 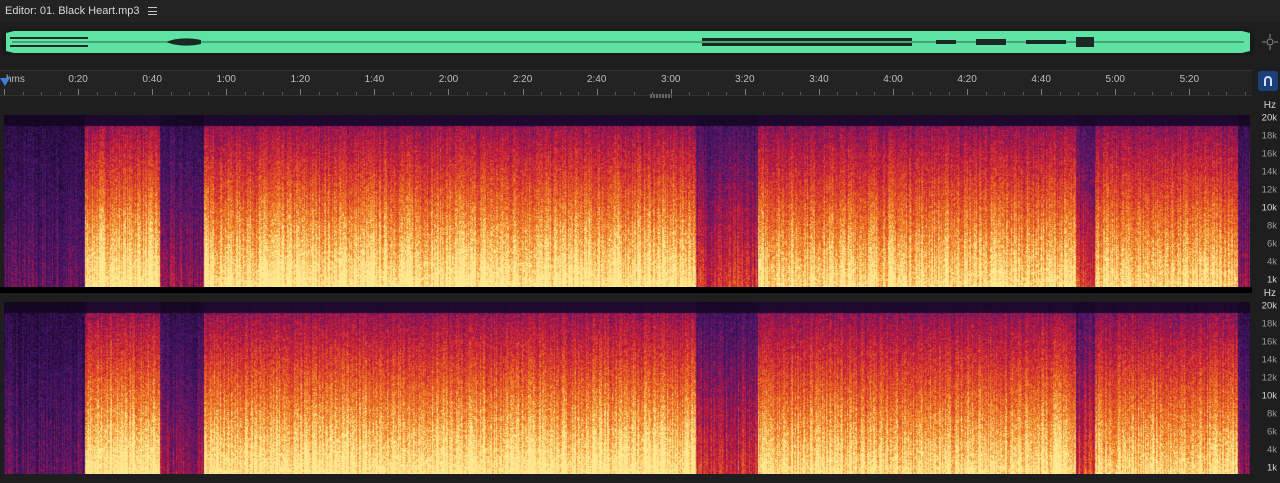 What do you see at coordinates (967, 79) in the screenshot?
I see `ruler-tick-label: 4:20` at bounding box center [967, 79].